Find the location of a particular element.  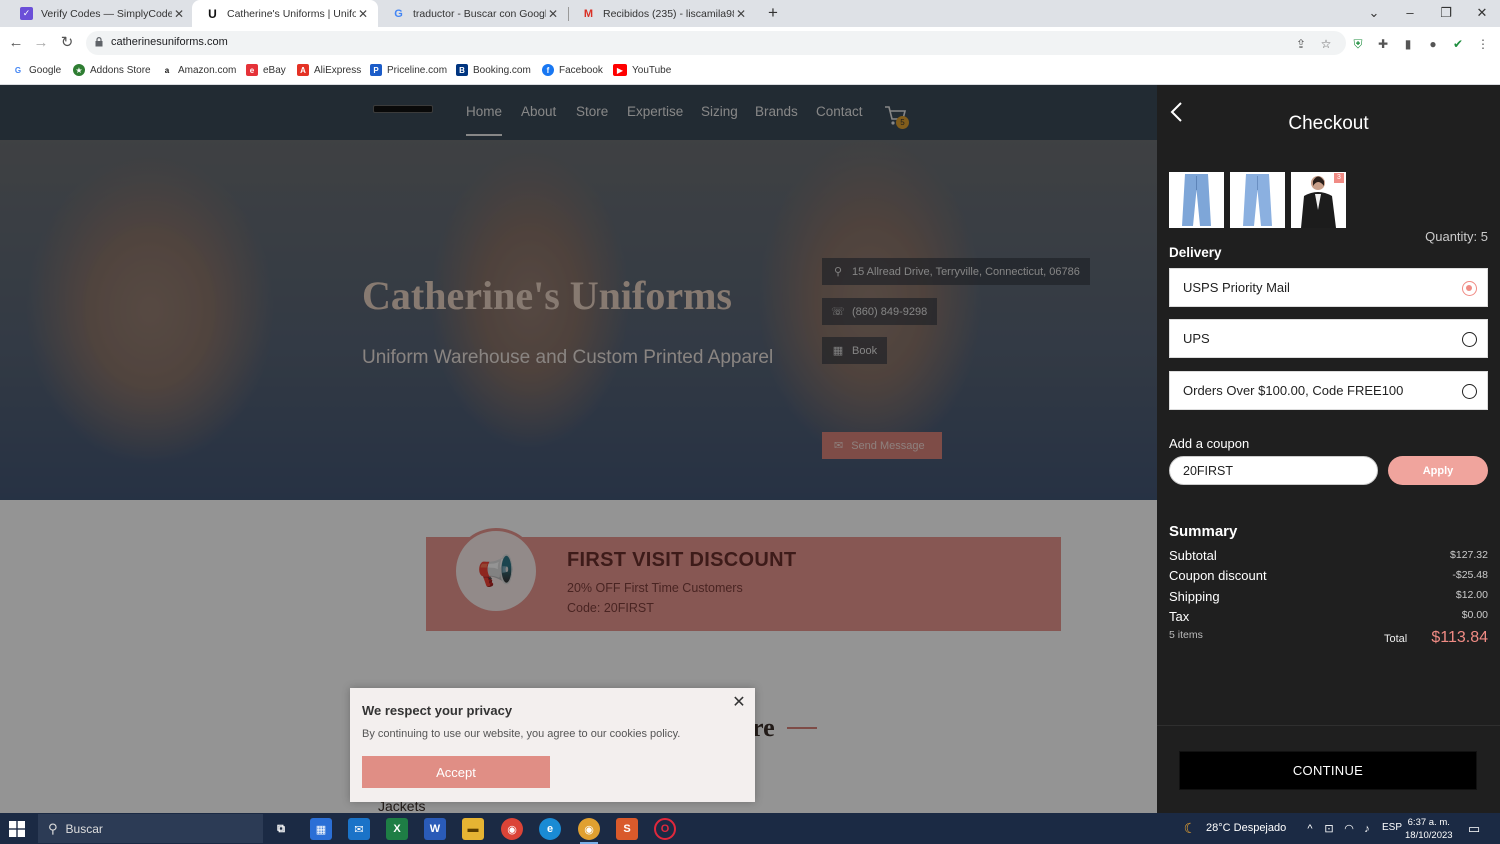

delivery-option-usps: USPS Priority Mail is located at coordinates (1328, 287).